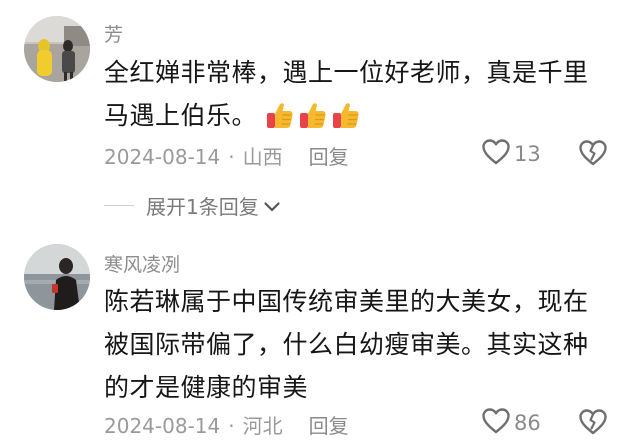 The width and height of the screenshot is (640, 441). Describe the element at coordinates (181, 115) in the screenshot. I see `comment-text-segment: 马遇上伯乐。` at that location.